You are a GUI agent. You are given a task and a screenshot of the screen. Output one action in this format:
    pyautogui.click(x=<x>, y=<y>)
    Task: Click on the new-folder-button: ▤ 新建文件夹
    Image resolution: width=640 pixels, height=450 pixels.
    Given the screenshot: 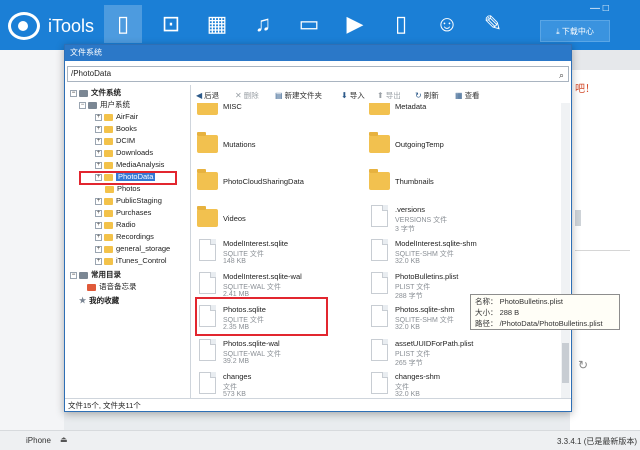 What is the action you would take?
    pyautogui.click(x=298, y=95)
    